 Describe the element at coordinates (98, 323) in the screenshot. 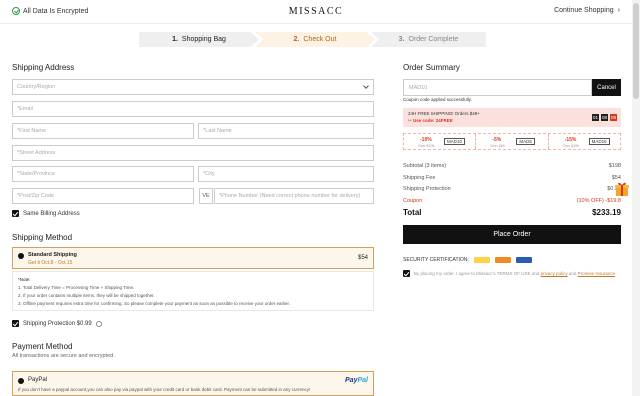

I see `info-icon` at that location.